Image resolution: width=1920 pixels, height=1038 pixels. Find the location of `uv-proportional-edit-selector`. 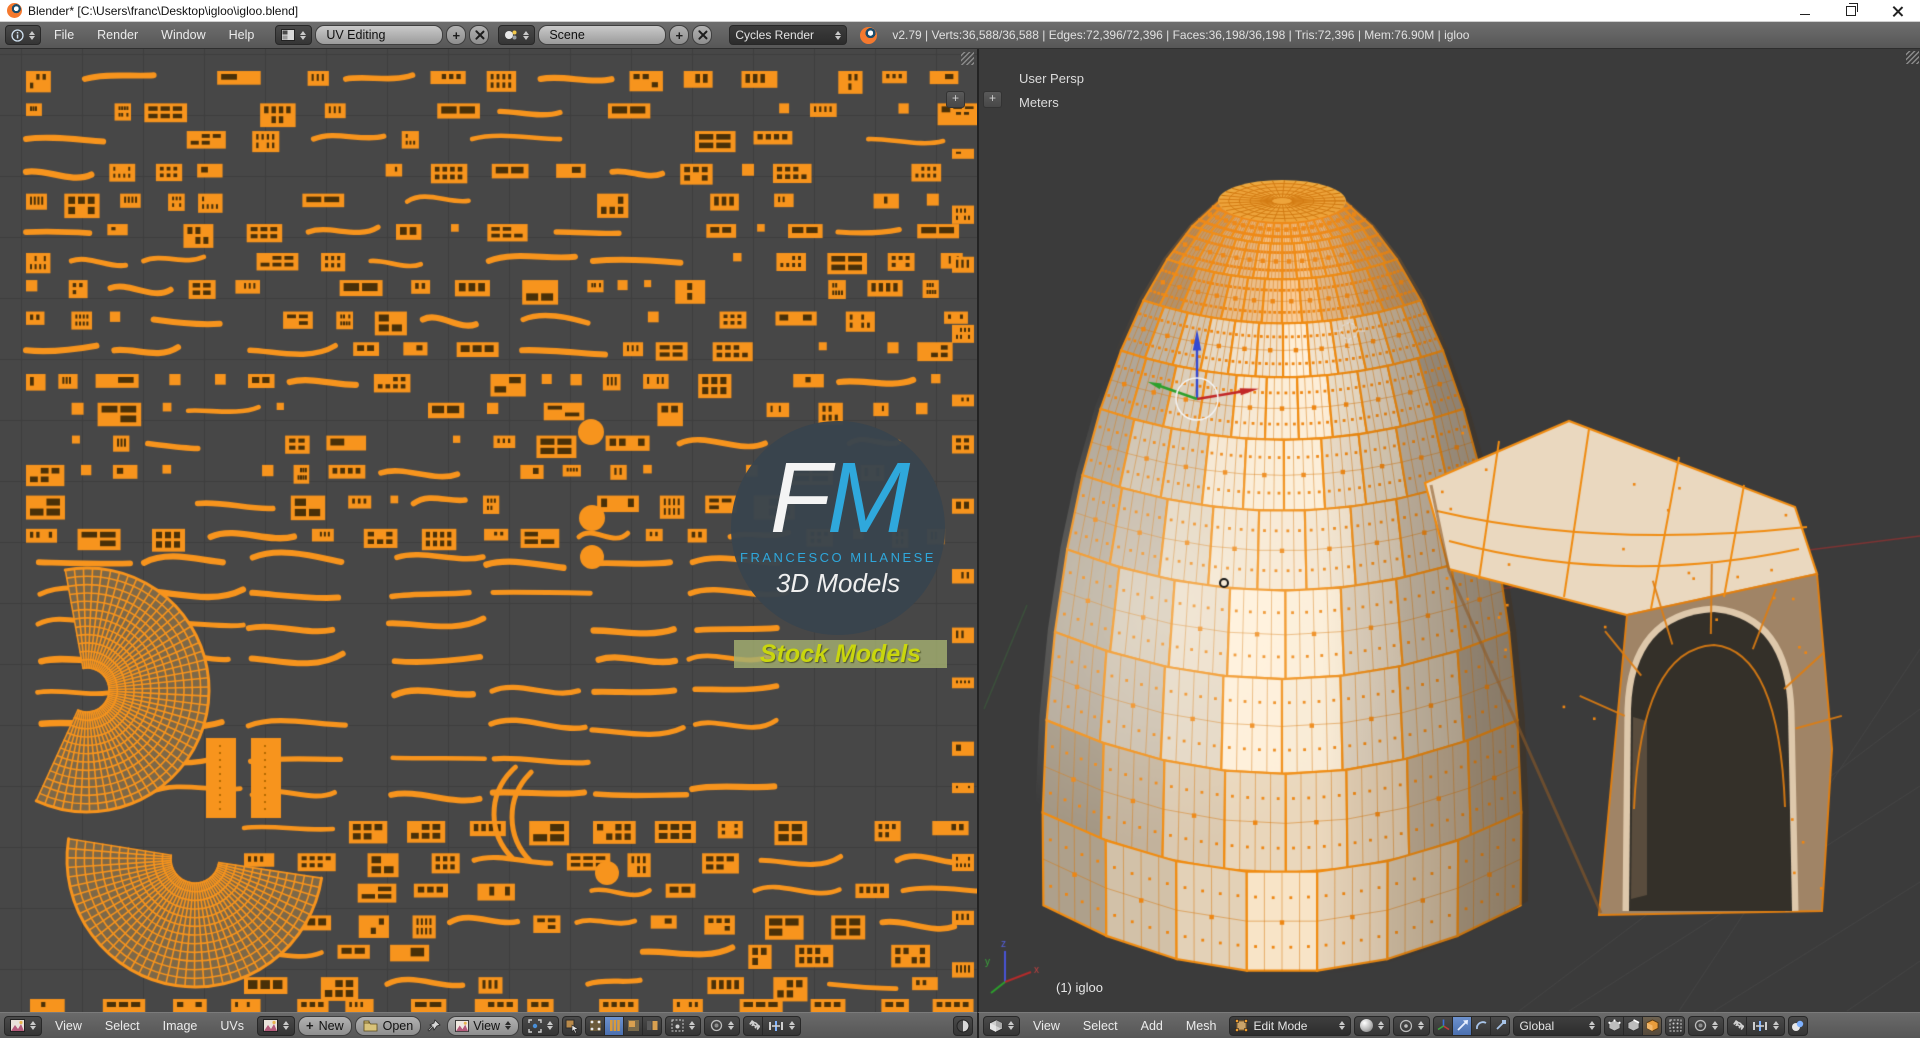

uv-proportional-edit-selector is located at coordinates (722, 1025).